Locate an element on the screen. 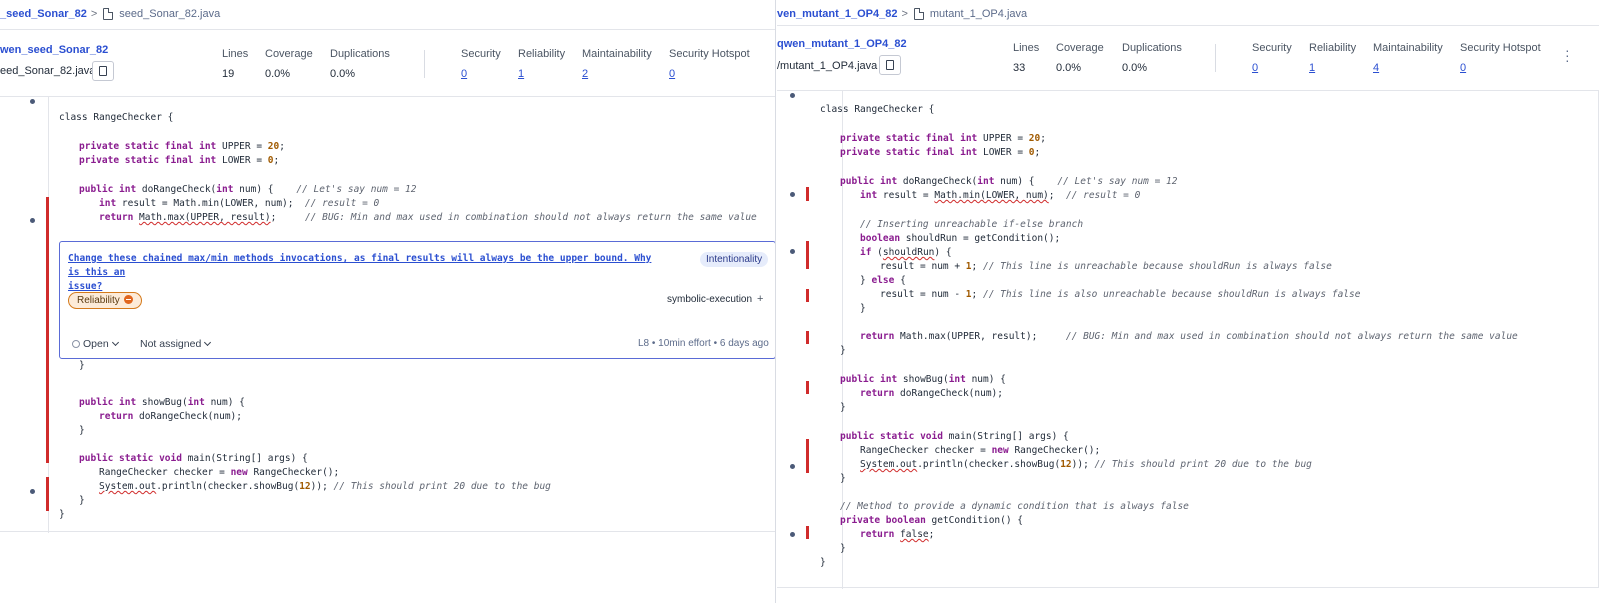  add-tag-button: + is located at coordinates (760, 299).